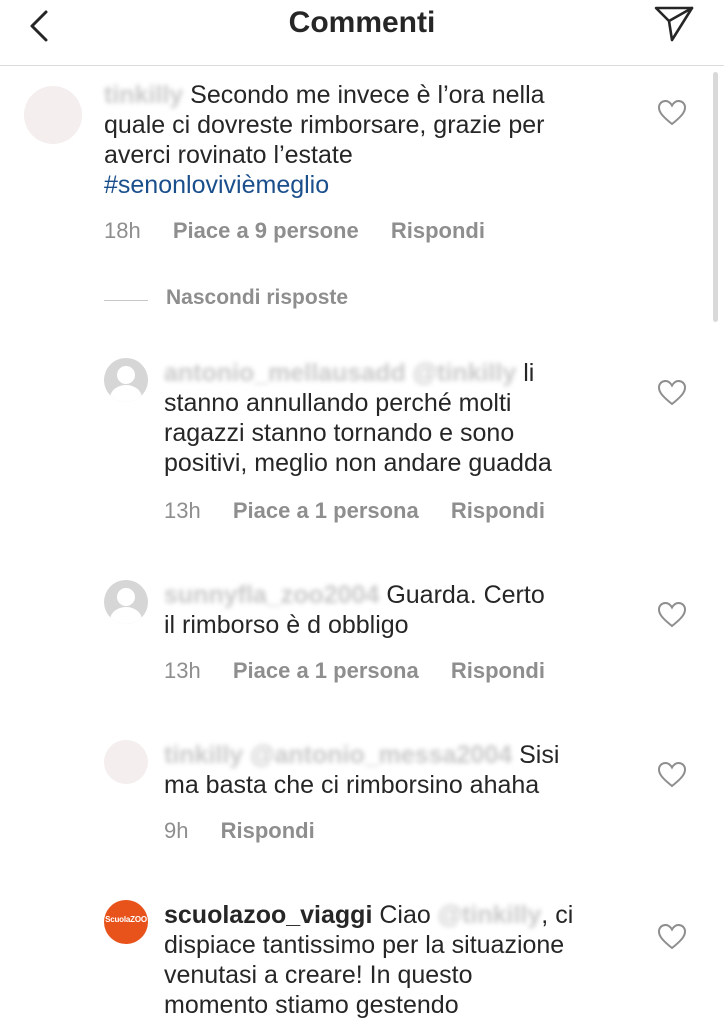 The image size is (724, 1024). I want to click on comment-meta: 18h Piace a 9 persone Rispondi, so click(307, 231).